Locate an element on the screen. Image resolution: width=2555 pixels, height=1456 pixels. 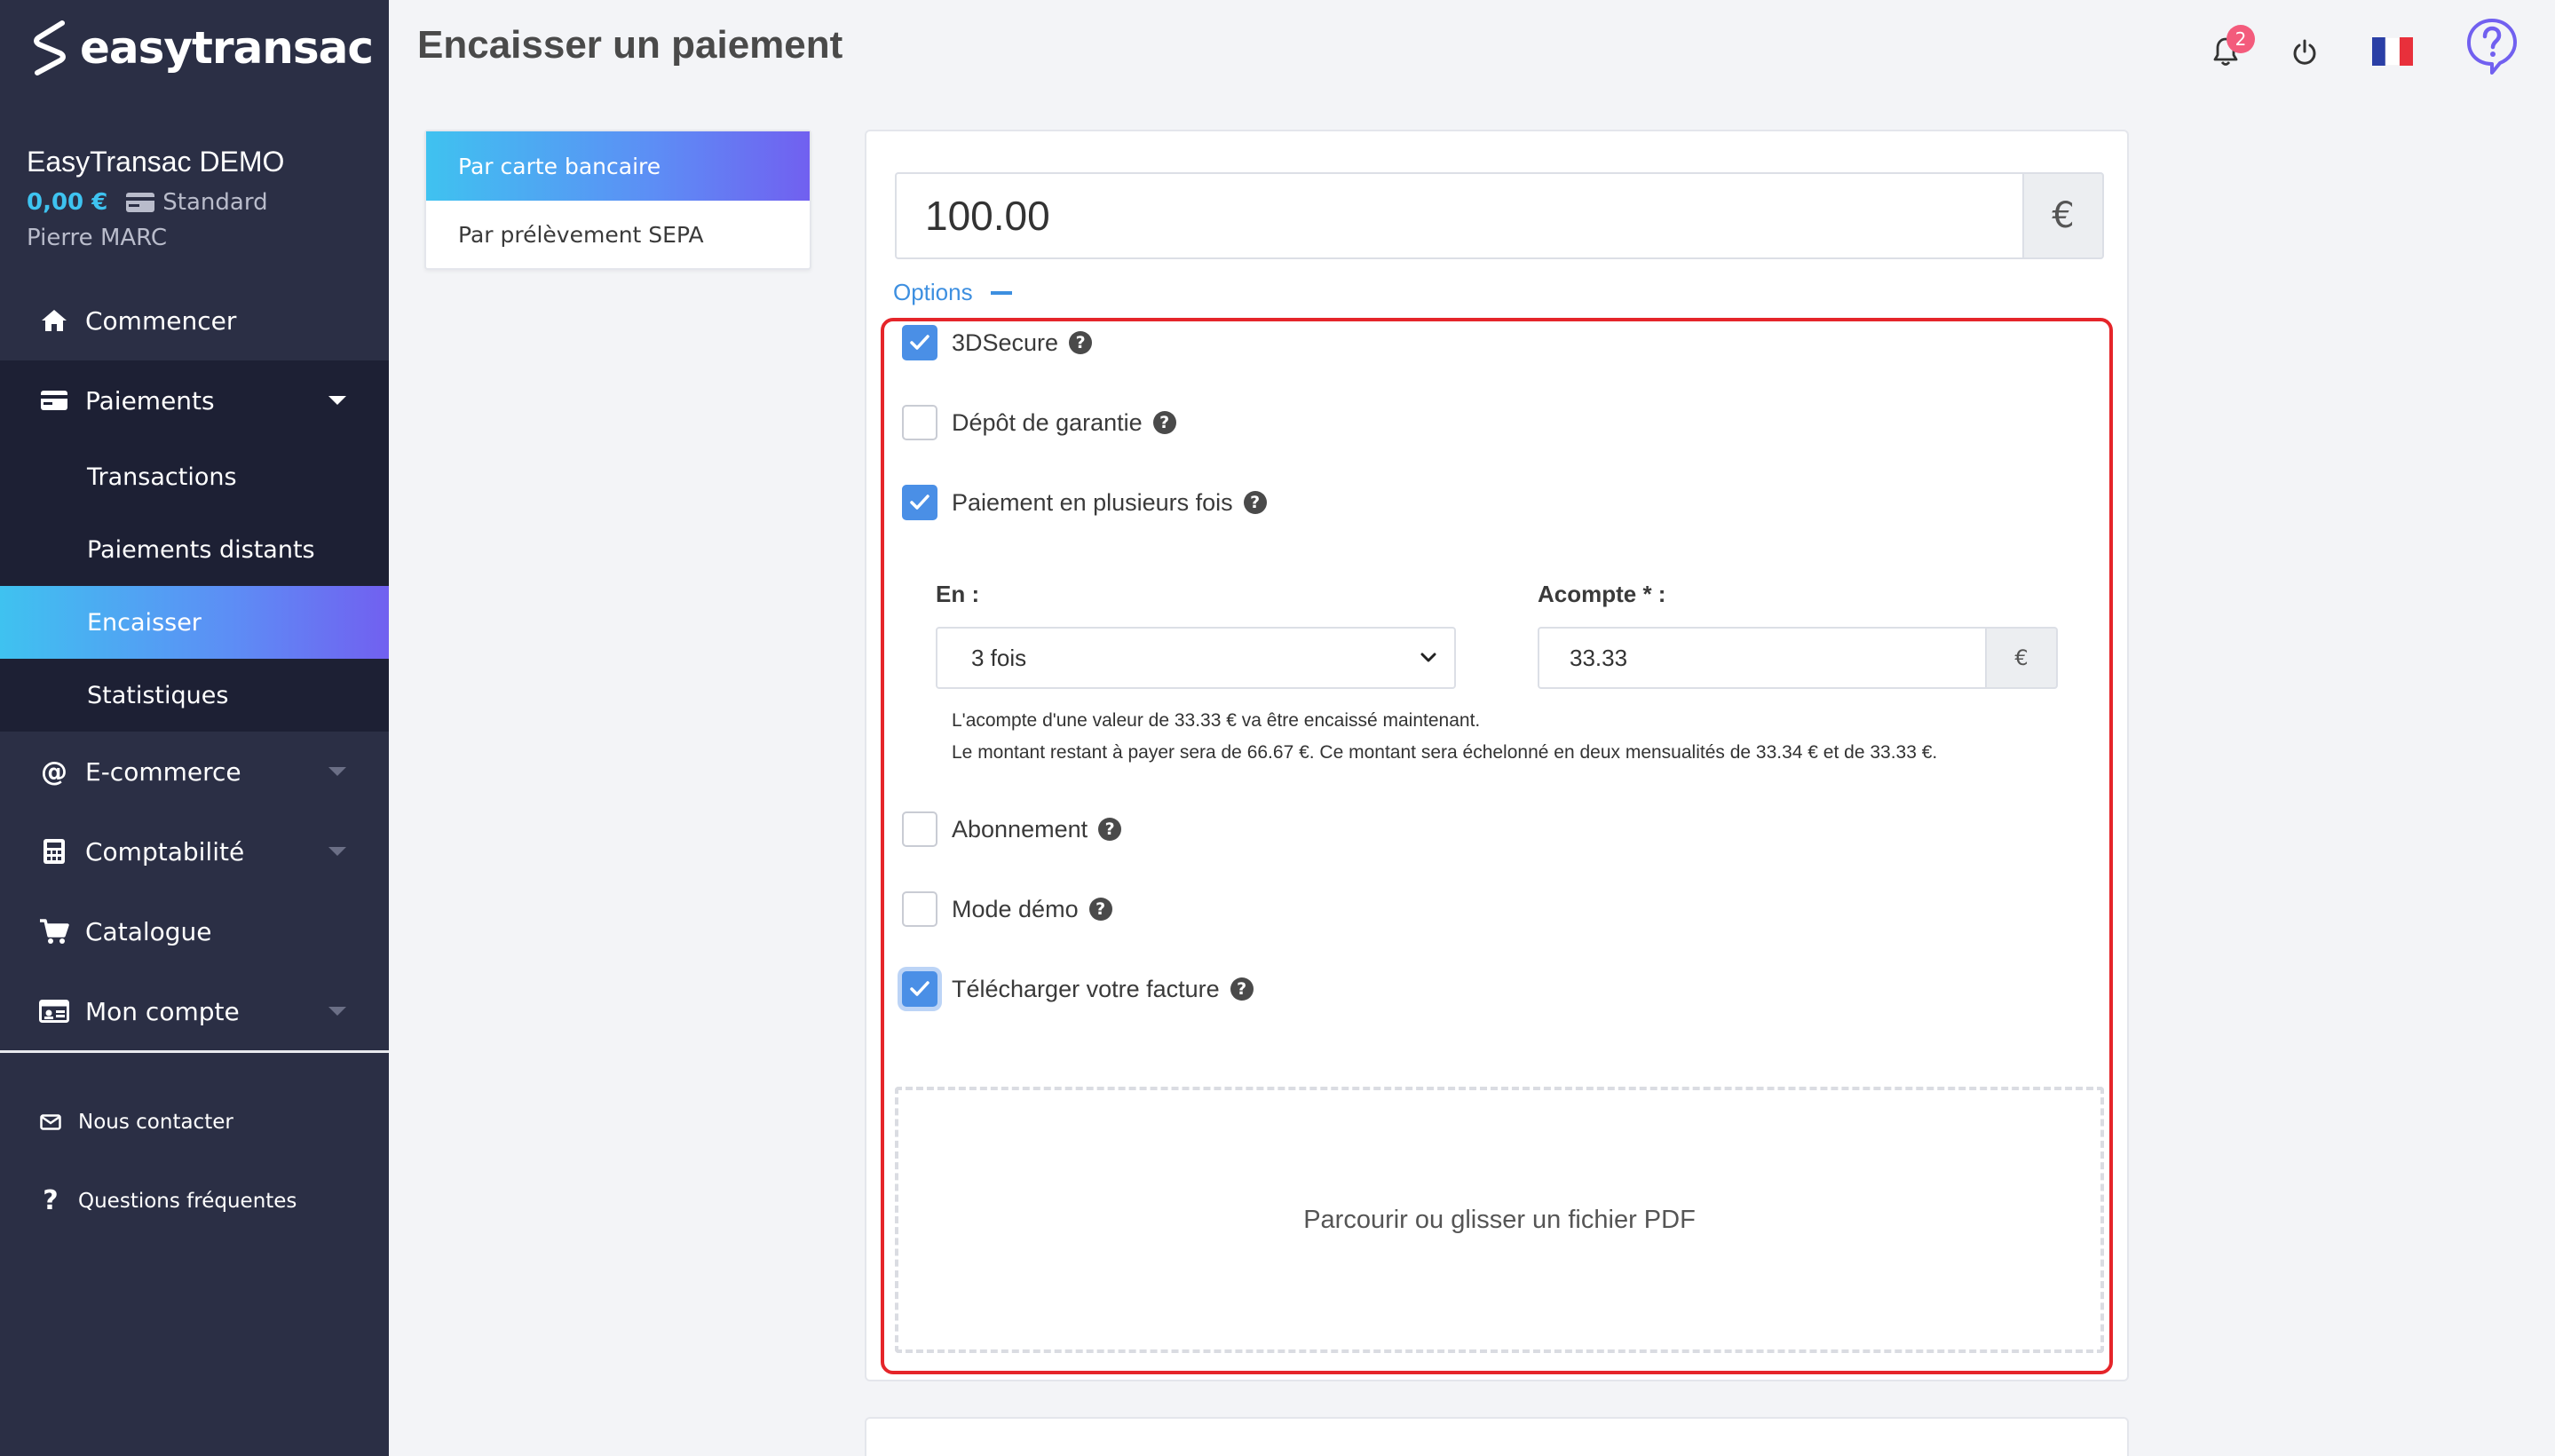
option-mode-demo: Mode démo ? is located at coordinates (1007, 909).